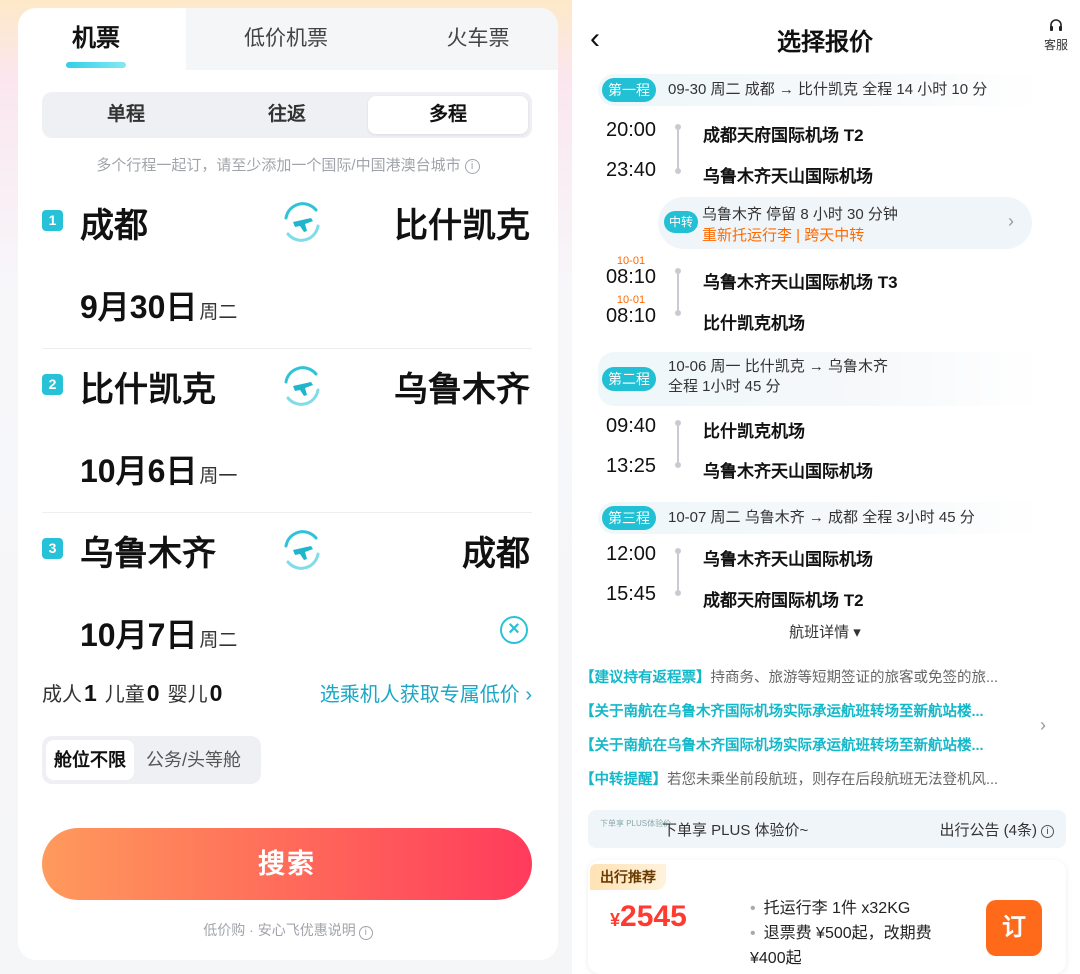 The height and width of the screenshot is (974, 1080). Describe the element at coordinates (187, 695) in the screenshot. I see `infant-label: 婴儿` at that location.